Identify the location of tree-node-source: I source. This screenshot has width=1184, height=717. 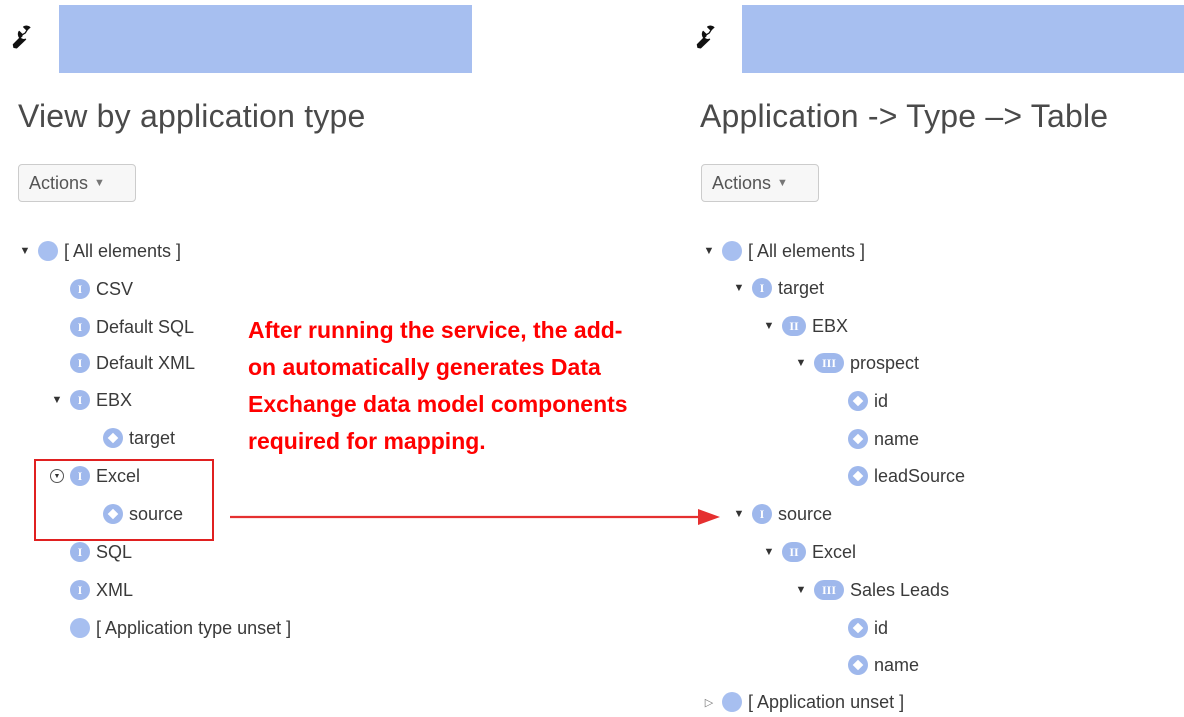
(782, 514).